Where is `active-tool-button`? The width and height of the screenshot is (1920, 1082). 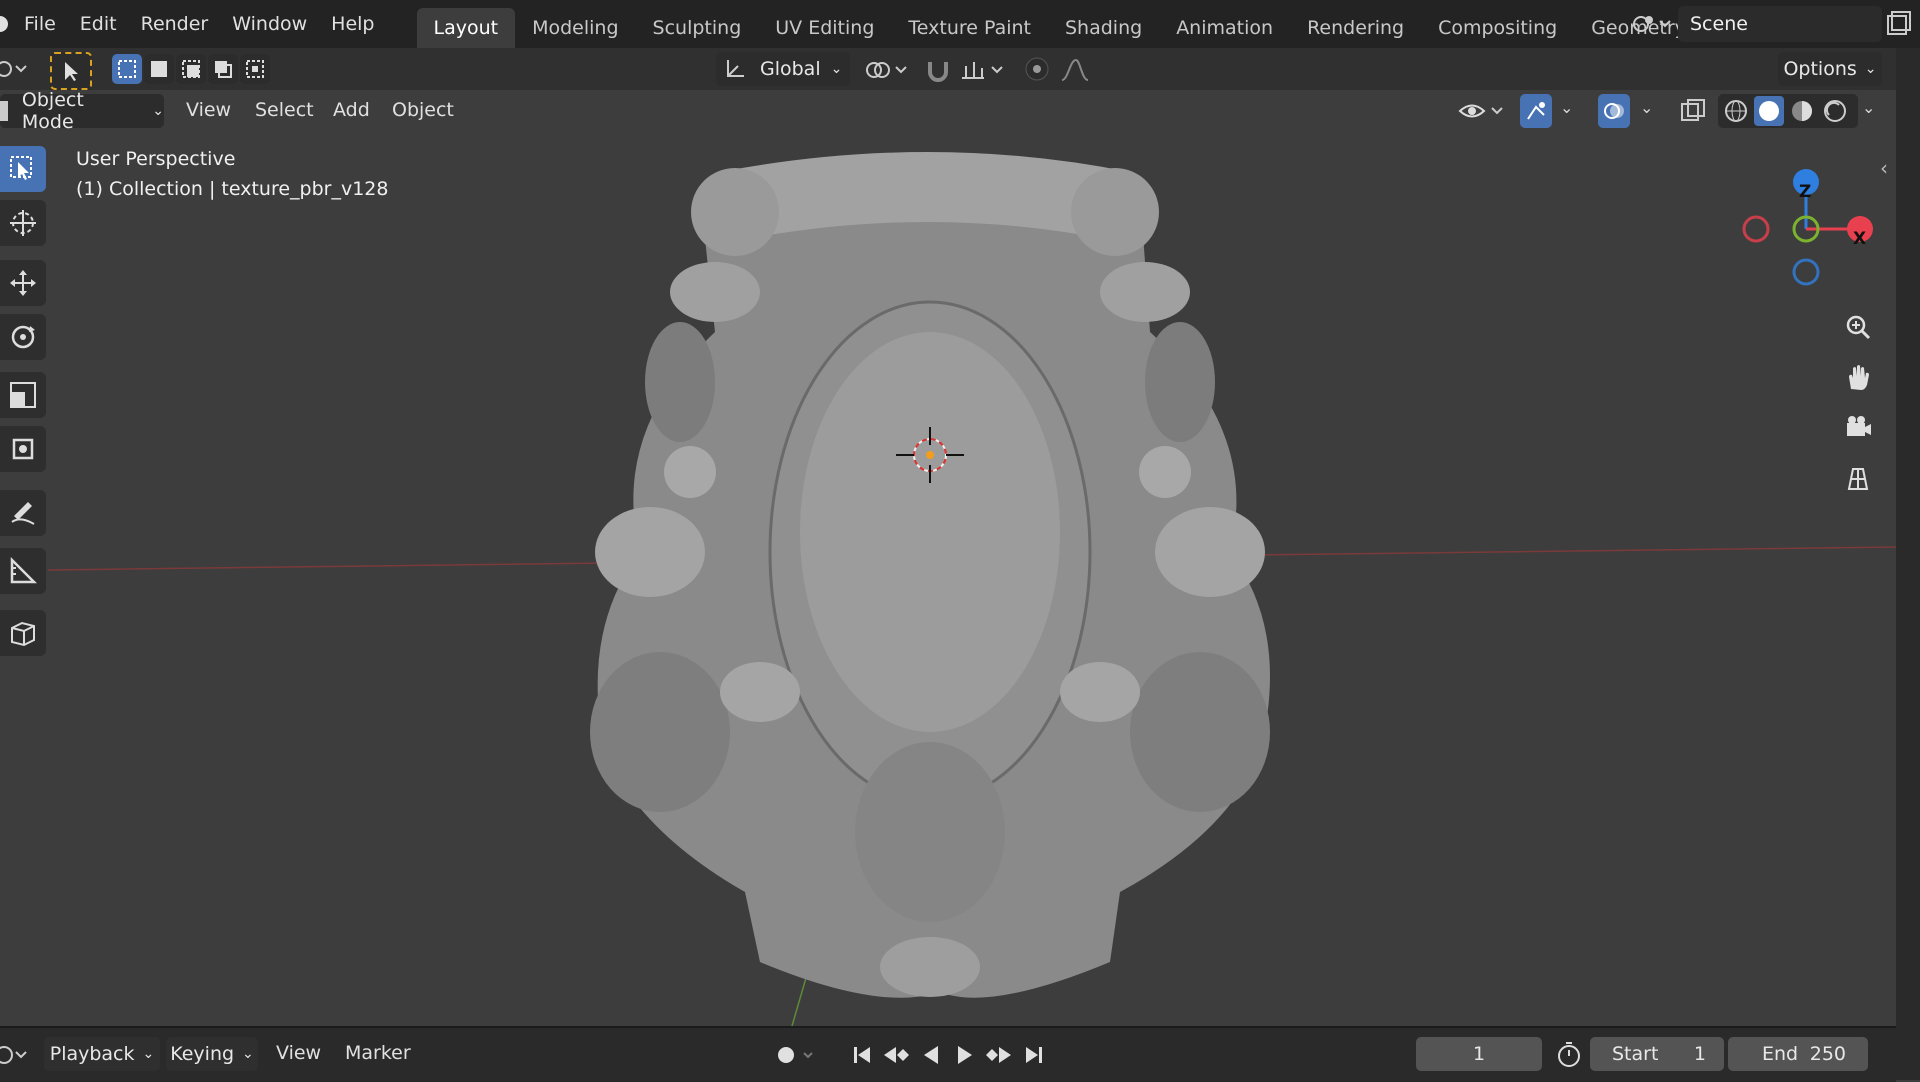 active-tool-button is located at coordinates (71, 71).